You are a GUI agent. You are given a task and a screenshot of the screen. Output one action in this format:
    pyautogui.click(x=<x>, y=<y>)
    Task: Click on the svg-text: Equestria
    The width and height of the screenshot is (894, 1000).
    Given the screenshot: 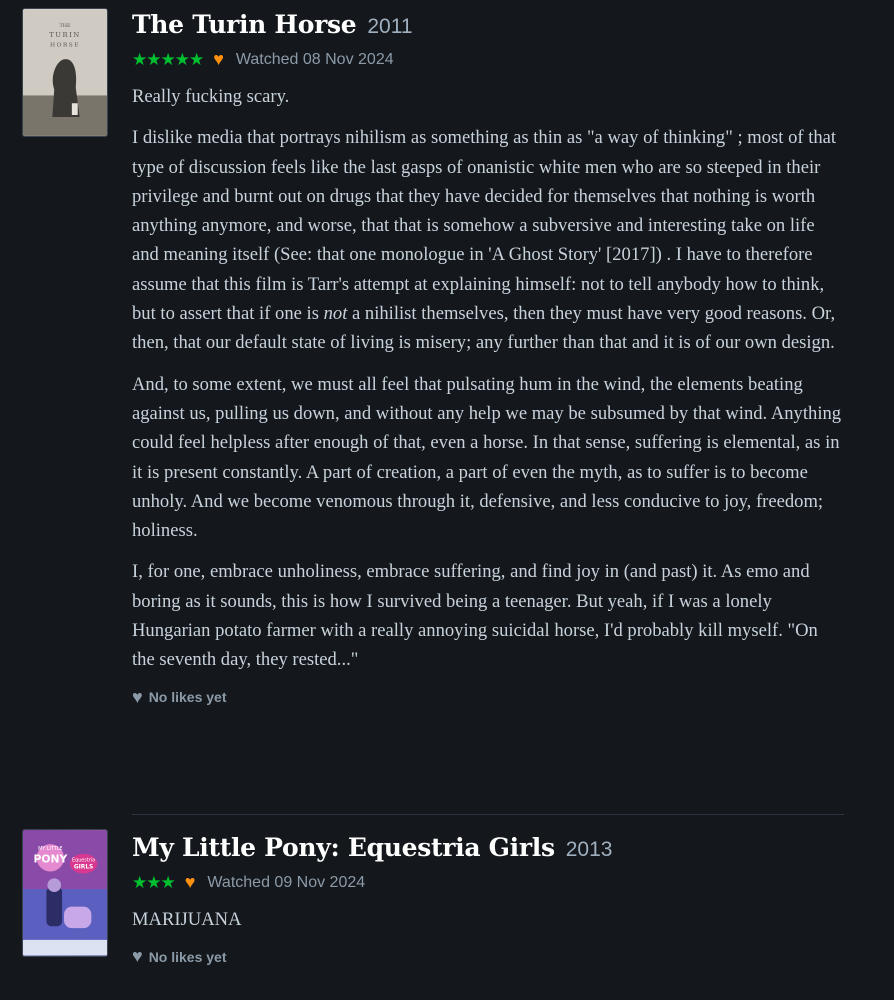 What is the action you would take?
    pyautogui.click(x=83, y=861)
    